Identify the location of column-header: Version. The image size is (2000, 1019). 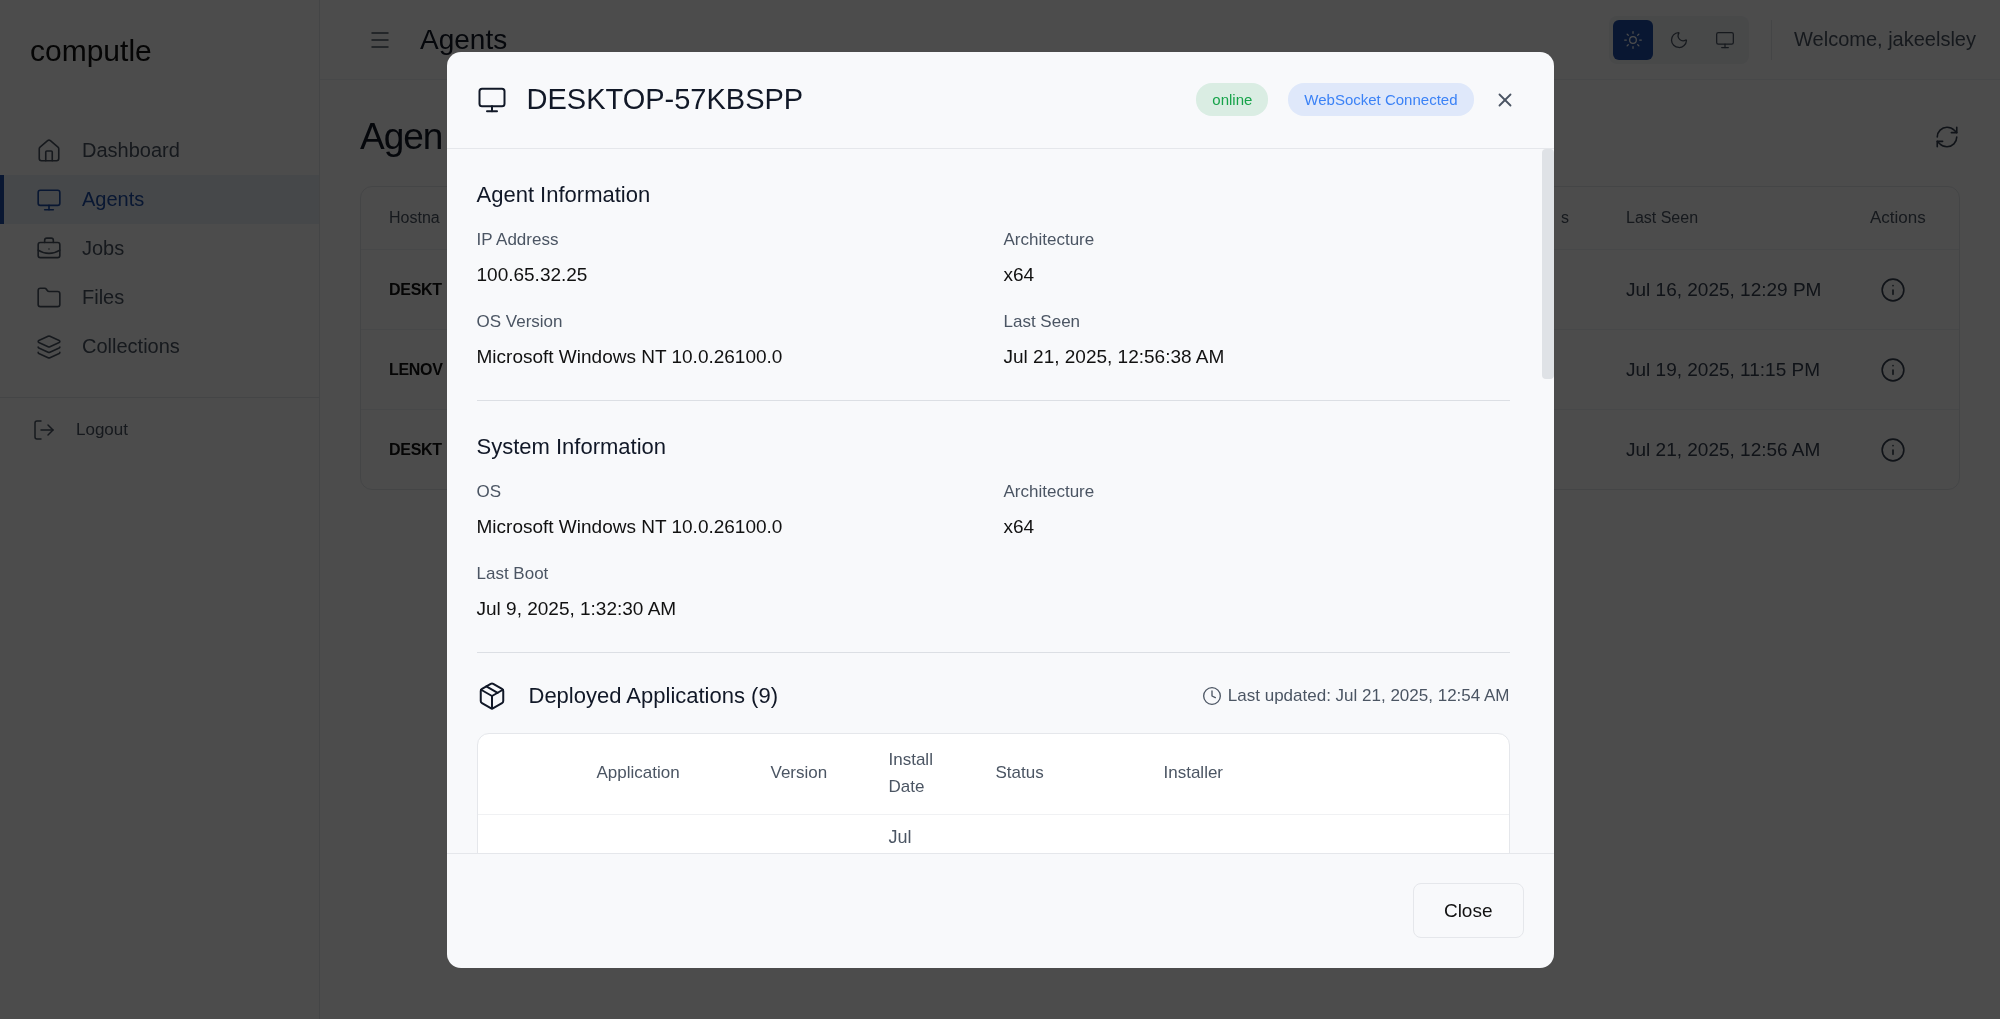
(799, 773).